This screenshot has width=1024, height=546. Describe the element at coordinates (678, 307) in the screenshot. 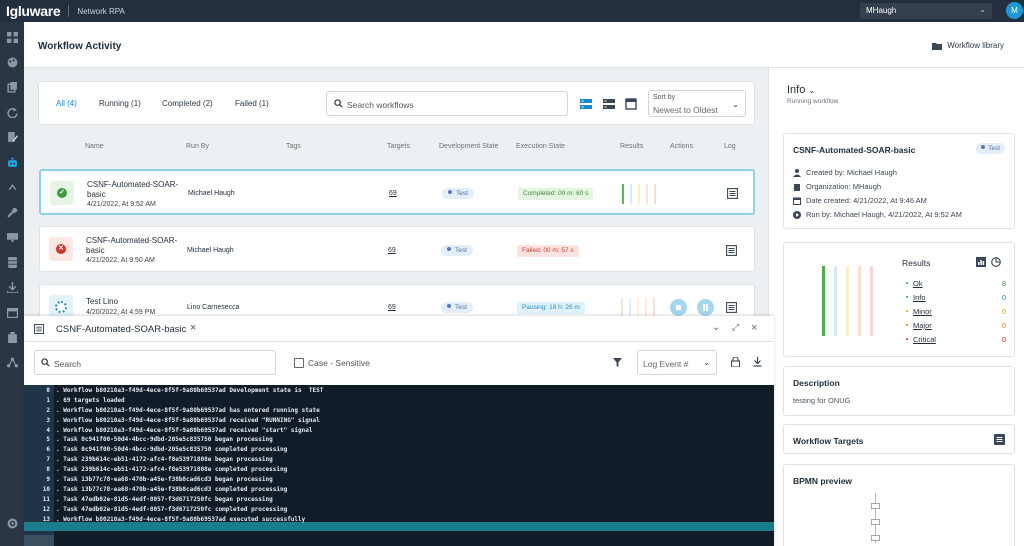

I see `stop-button` at that location.